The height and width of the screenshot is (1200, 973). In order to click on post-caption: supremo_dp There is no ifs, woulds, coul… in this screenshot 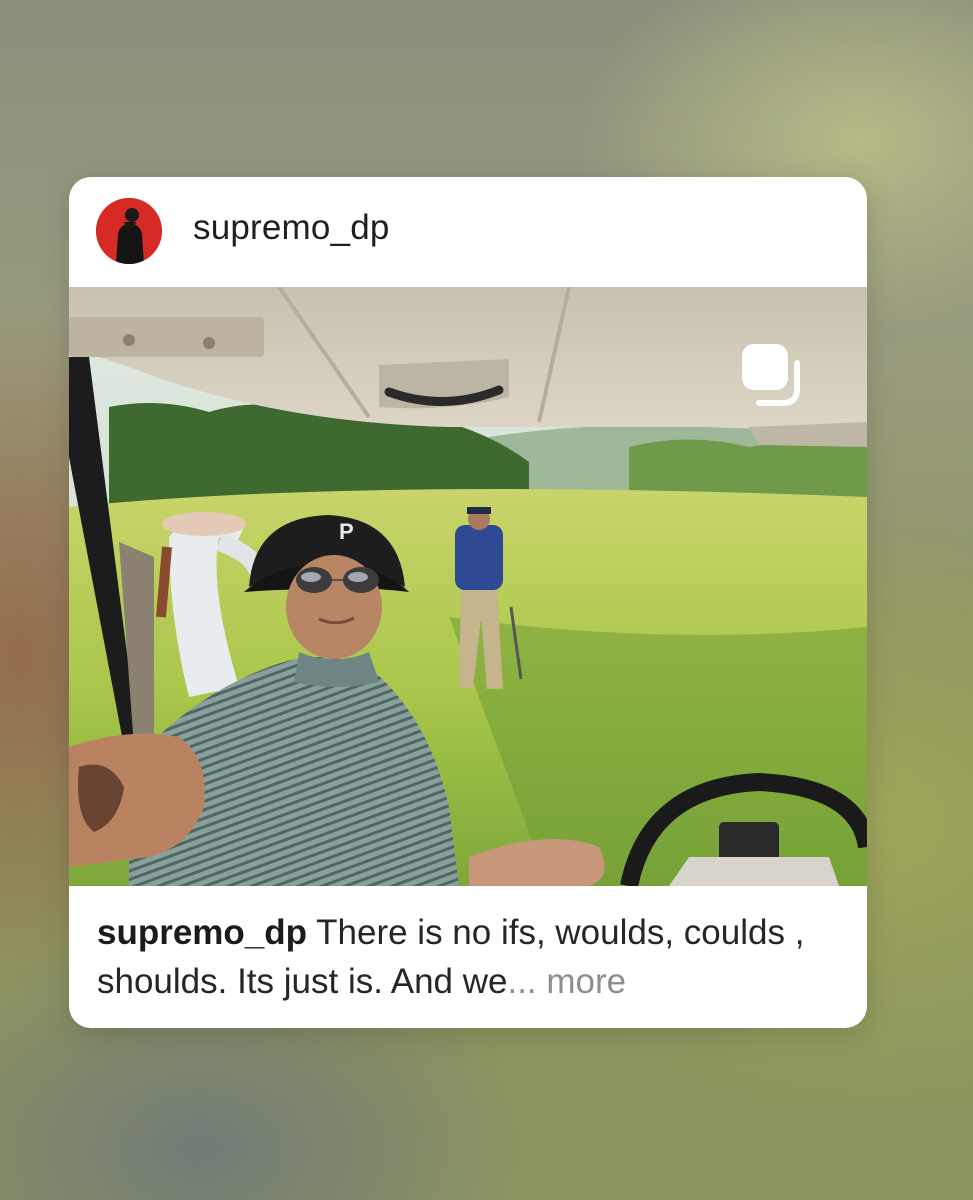, I will do `click(467, 957)`.